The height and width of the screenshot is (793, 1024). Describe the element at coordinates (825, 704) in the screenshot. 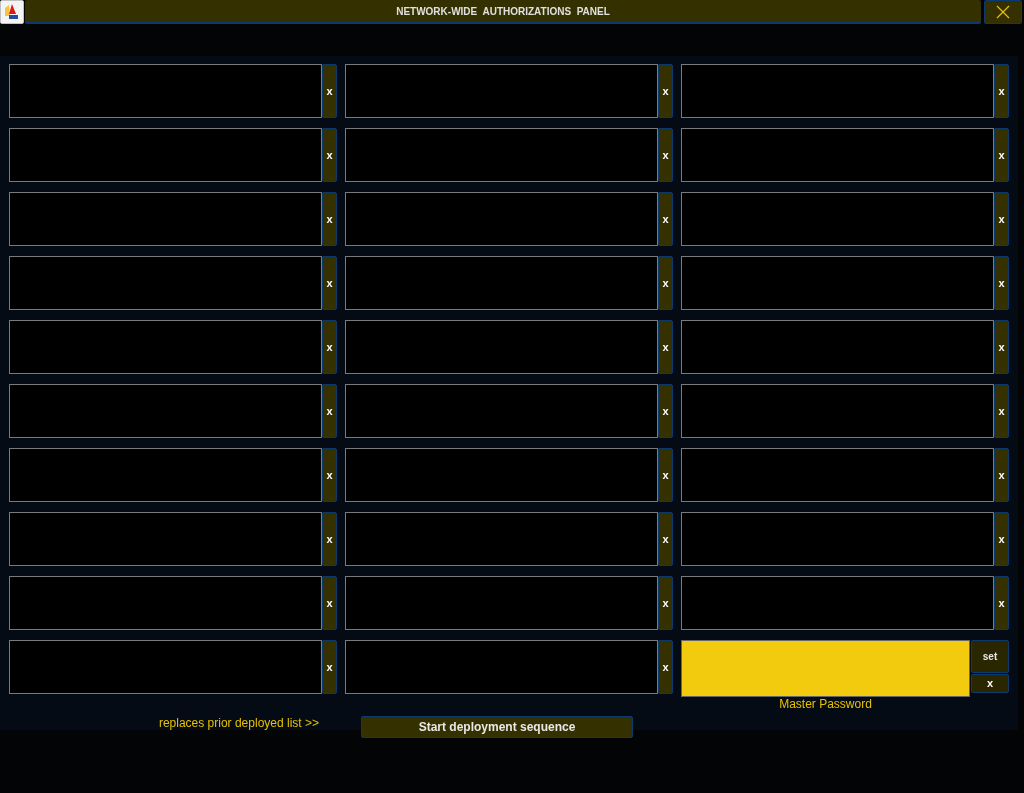

I see `master-password-label: Master Password` at that location.